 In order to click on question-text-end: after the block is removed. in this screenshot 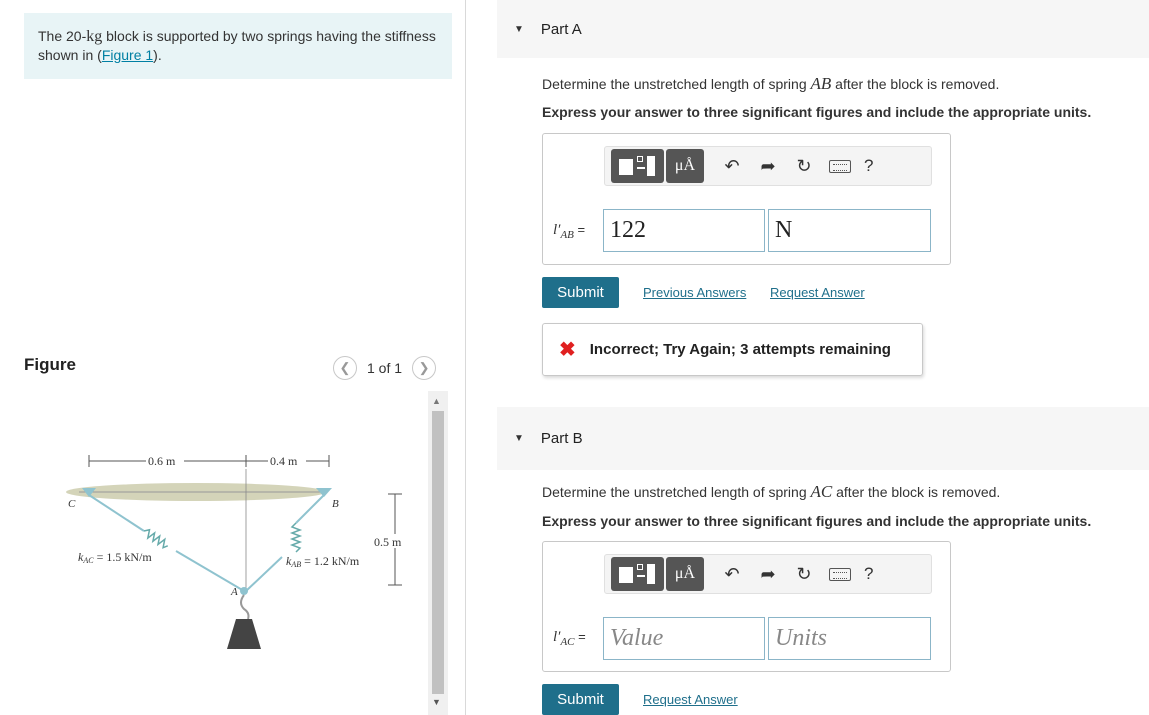, I will do `click(915, 84)`.